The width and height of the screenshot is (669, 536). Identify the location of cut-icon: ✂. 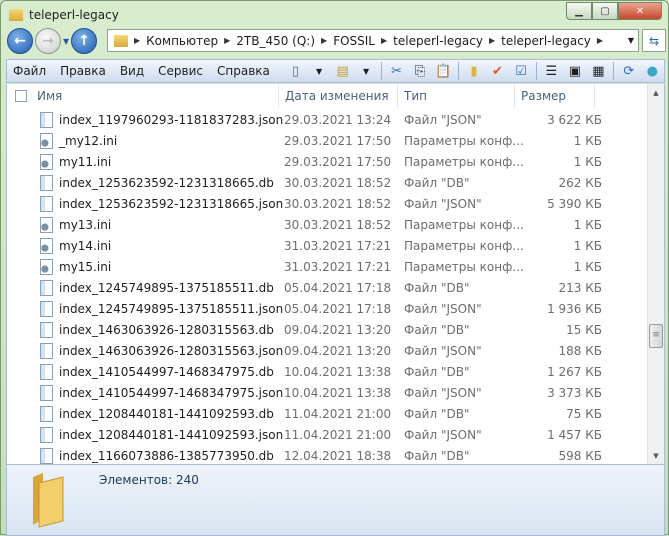
(396, 71).